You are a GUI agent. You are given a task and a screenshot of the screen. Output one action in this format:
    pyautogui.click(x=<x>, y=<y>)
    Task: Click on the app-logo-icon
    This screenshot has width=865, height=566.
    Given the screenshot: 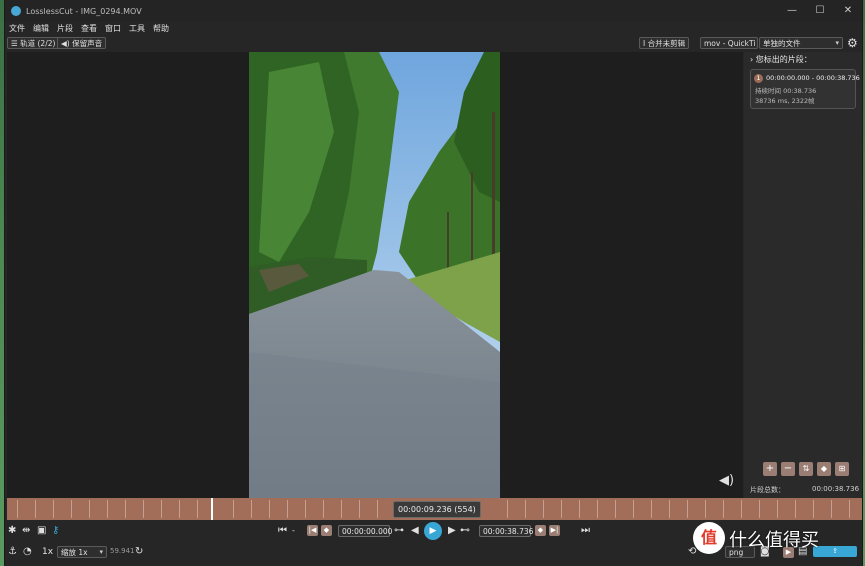 What is the action you would take?
    pyautogui.click(x=16, y=11)
    